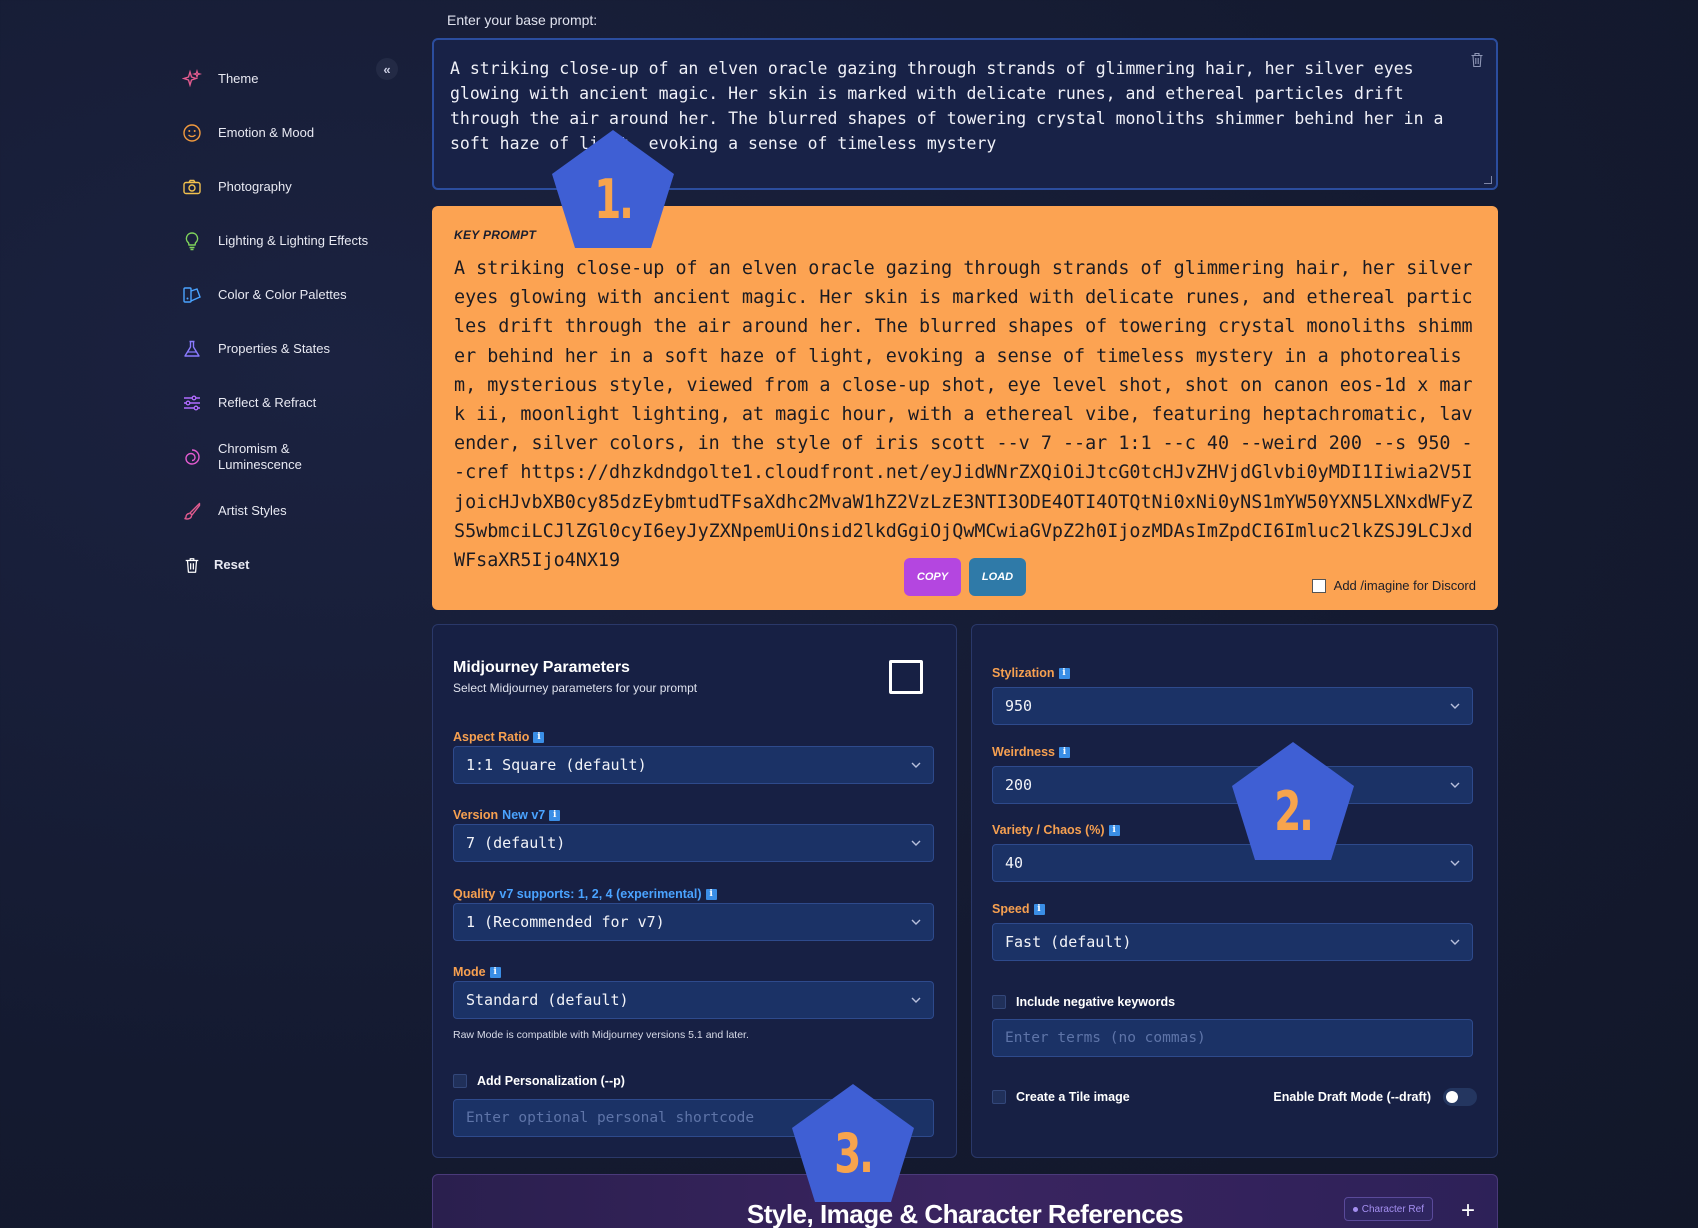 This screenshot has width=1698, height=1228. What do you see at coordinates (854, 1153) in the screenshot?
I see `marker-number: 3.` at bounding box center [854, 1153].